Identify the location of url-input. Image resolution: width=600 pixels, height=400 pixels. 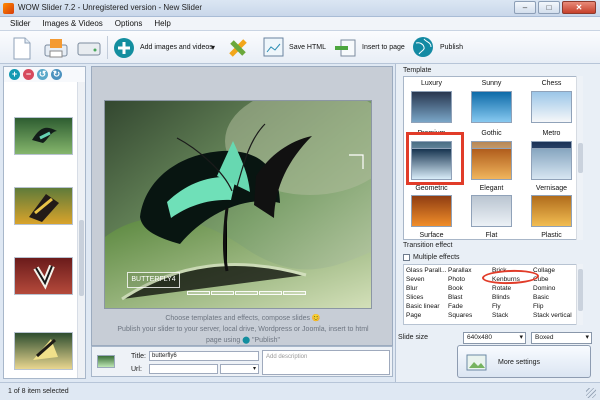
(183, 369).